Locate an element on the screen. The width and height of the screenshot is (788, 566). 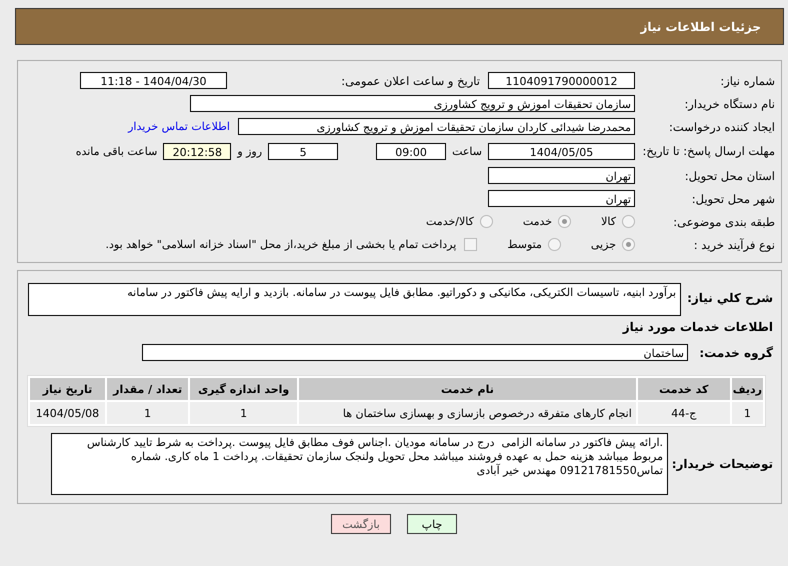
time-label: ساعت is located at coordinates (467, 151).